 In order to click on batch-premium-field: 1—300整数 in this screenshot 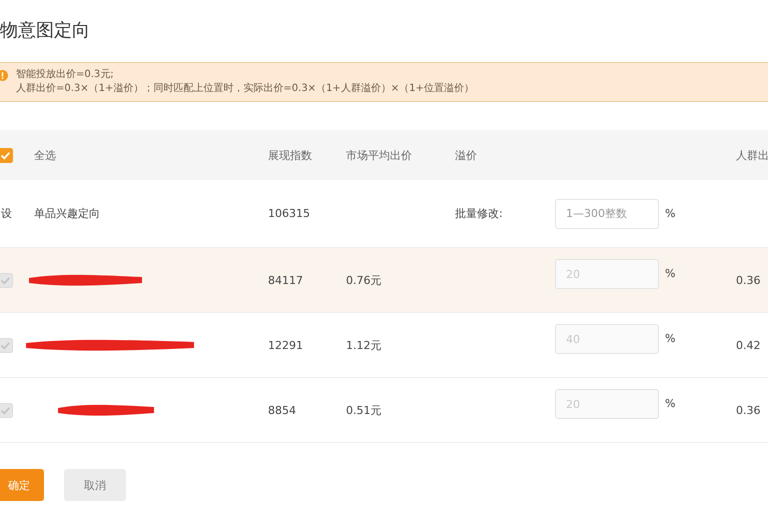, I will do `click(607, 213)`.